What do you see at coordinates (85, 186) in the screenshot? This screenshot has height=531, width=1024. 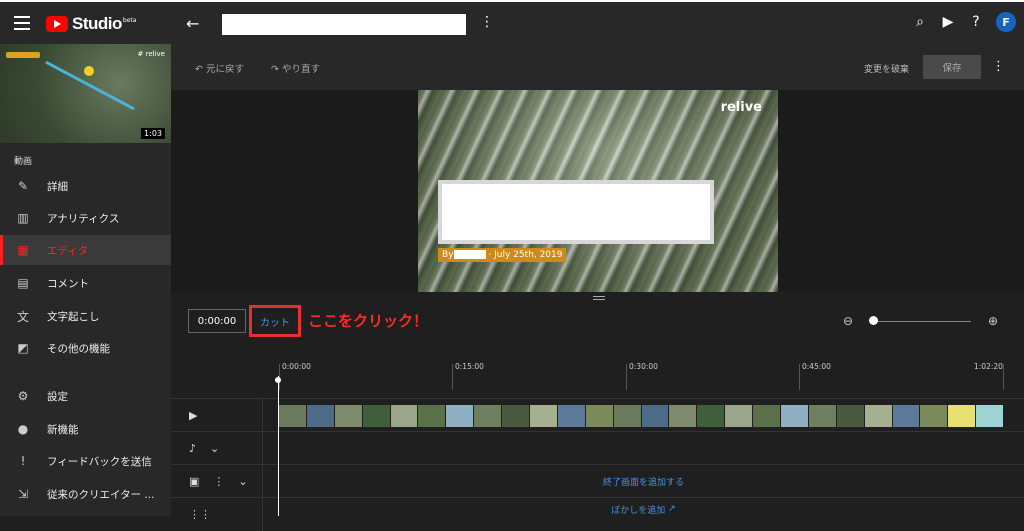 I see `sidebar-item-details: ✎ 詳細` at bounding box center [85, 186].